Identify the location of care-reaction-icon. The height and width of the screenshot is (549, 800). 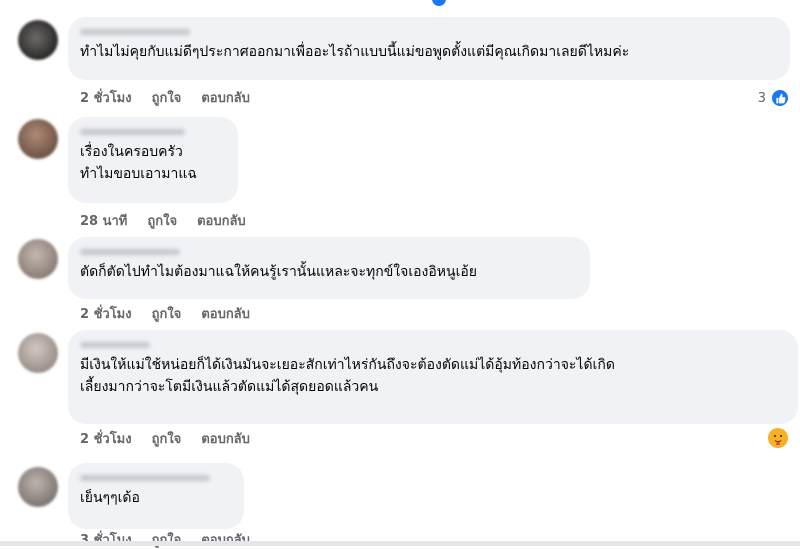
(778, 438).